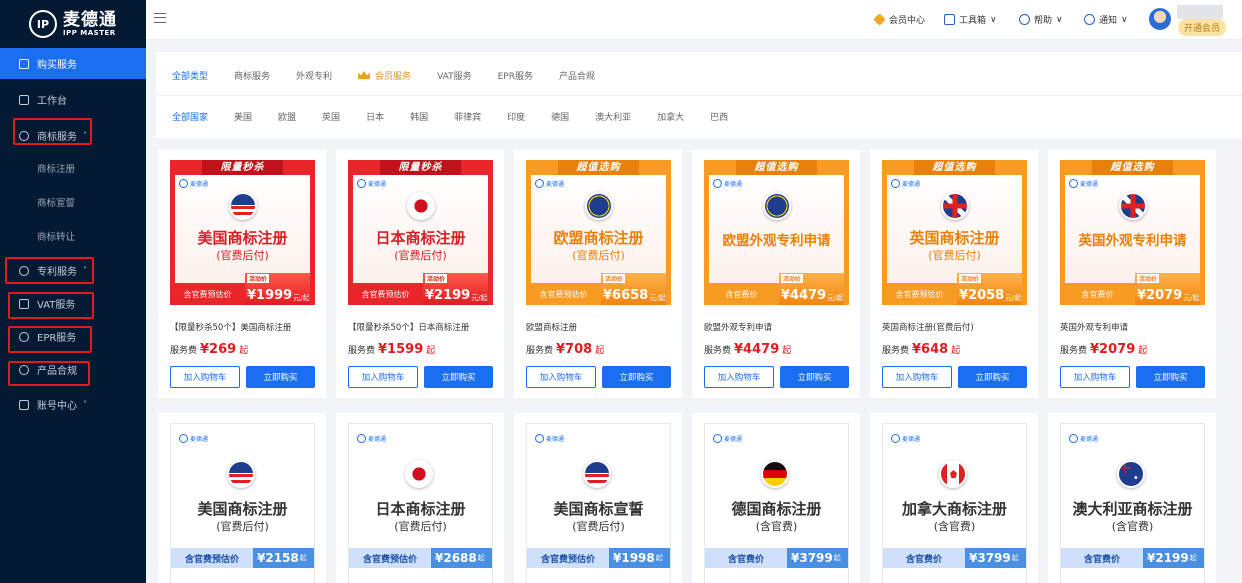  What do you see at coordinates (598, 509) in the screenshot?
I see `product-image-title: 美国商标宣誓` at bounding box center [598, 509].